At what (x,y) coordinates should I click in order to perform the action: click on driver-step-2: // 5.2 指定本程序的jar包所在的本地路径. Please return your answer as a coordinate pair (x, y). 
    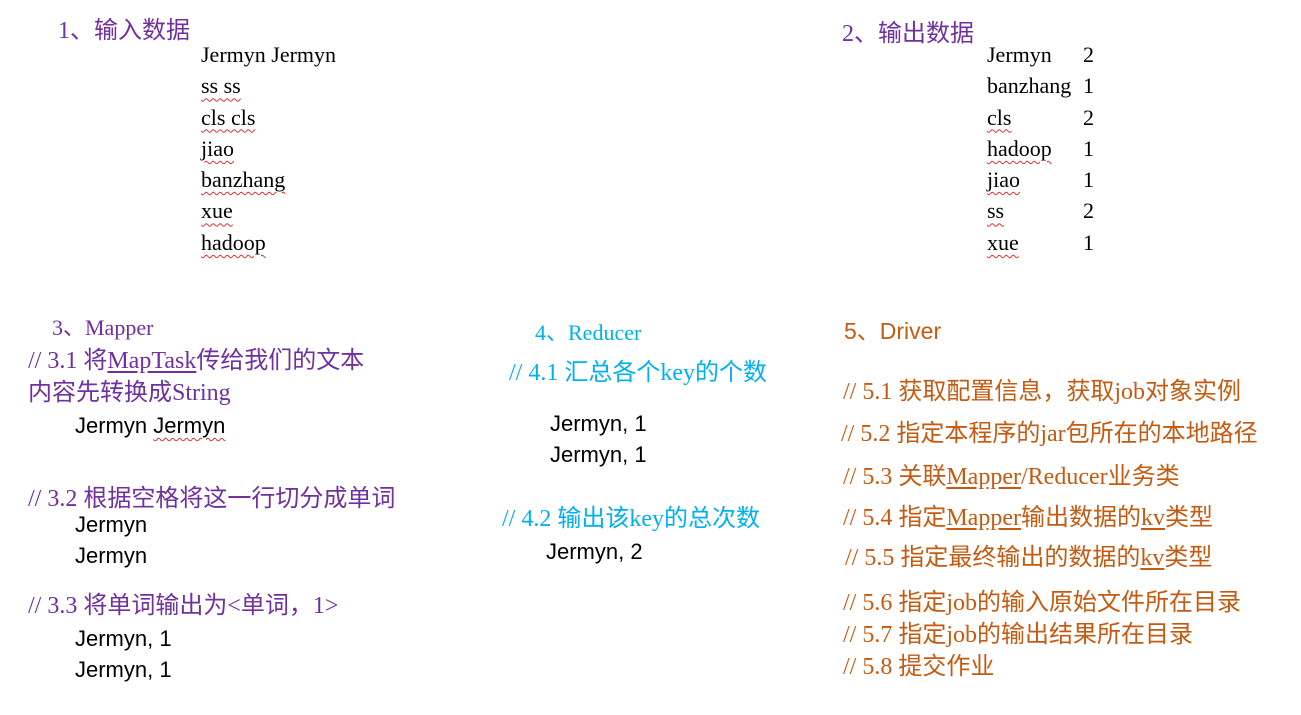
    Looking at the image, I should click on (1049, 434).